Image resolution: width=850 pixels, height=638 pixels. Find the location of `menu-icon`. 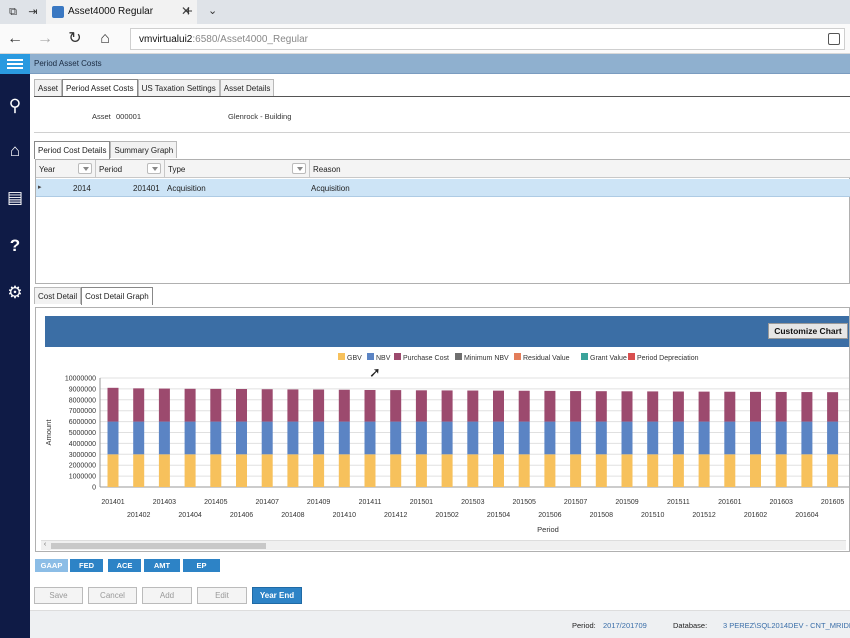

menu-icon is located at coordinates (15, 64).